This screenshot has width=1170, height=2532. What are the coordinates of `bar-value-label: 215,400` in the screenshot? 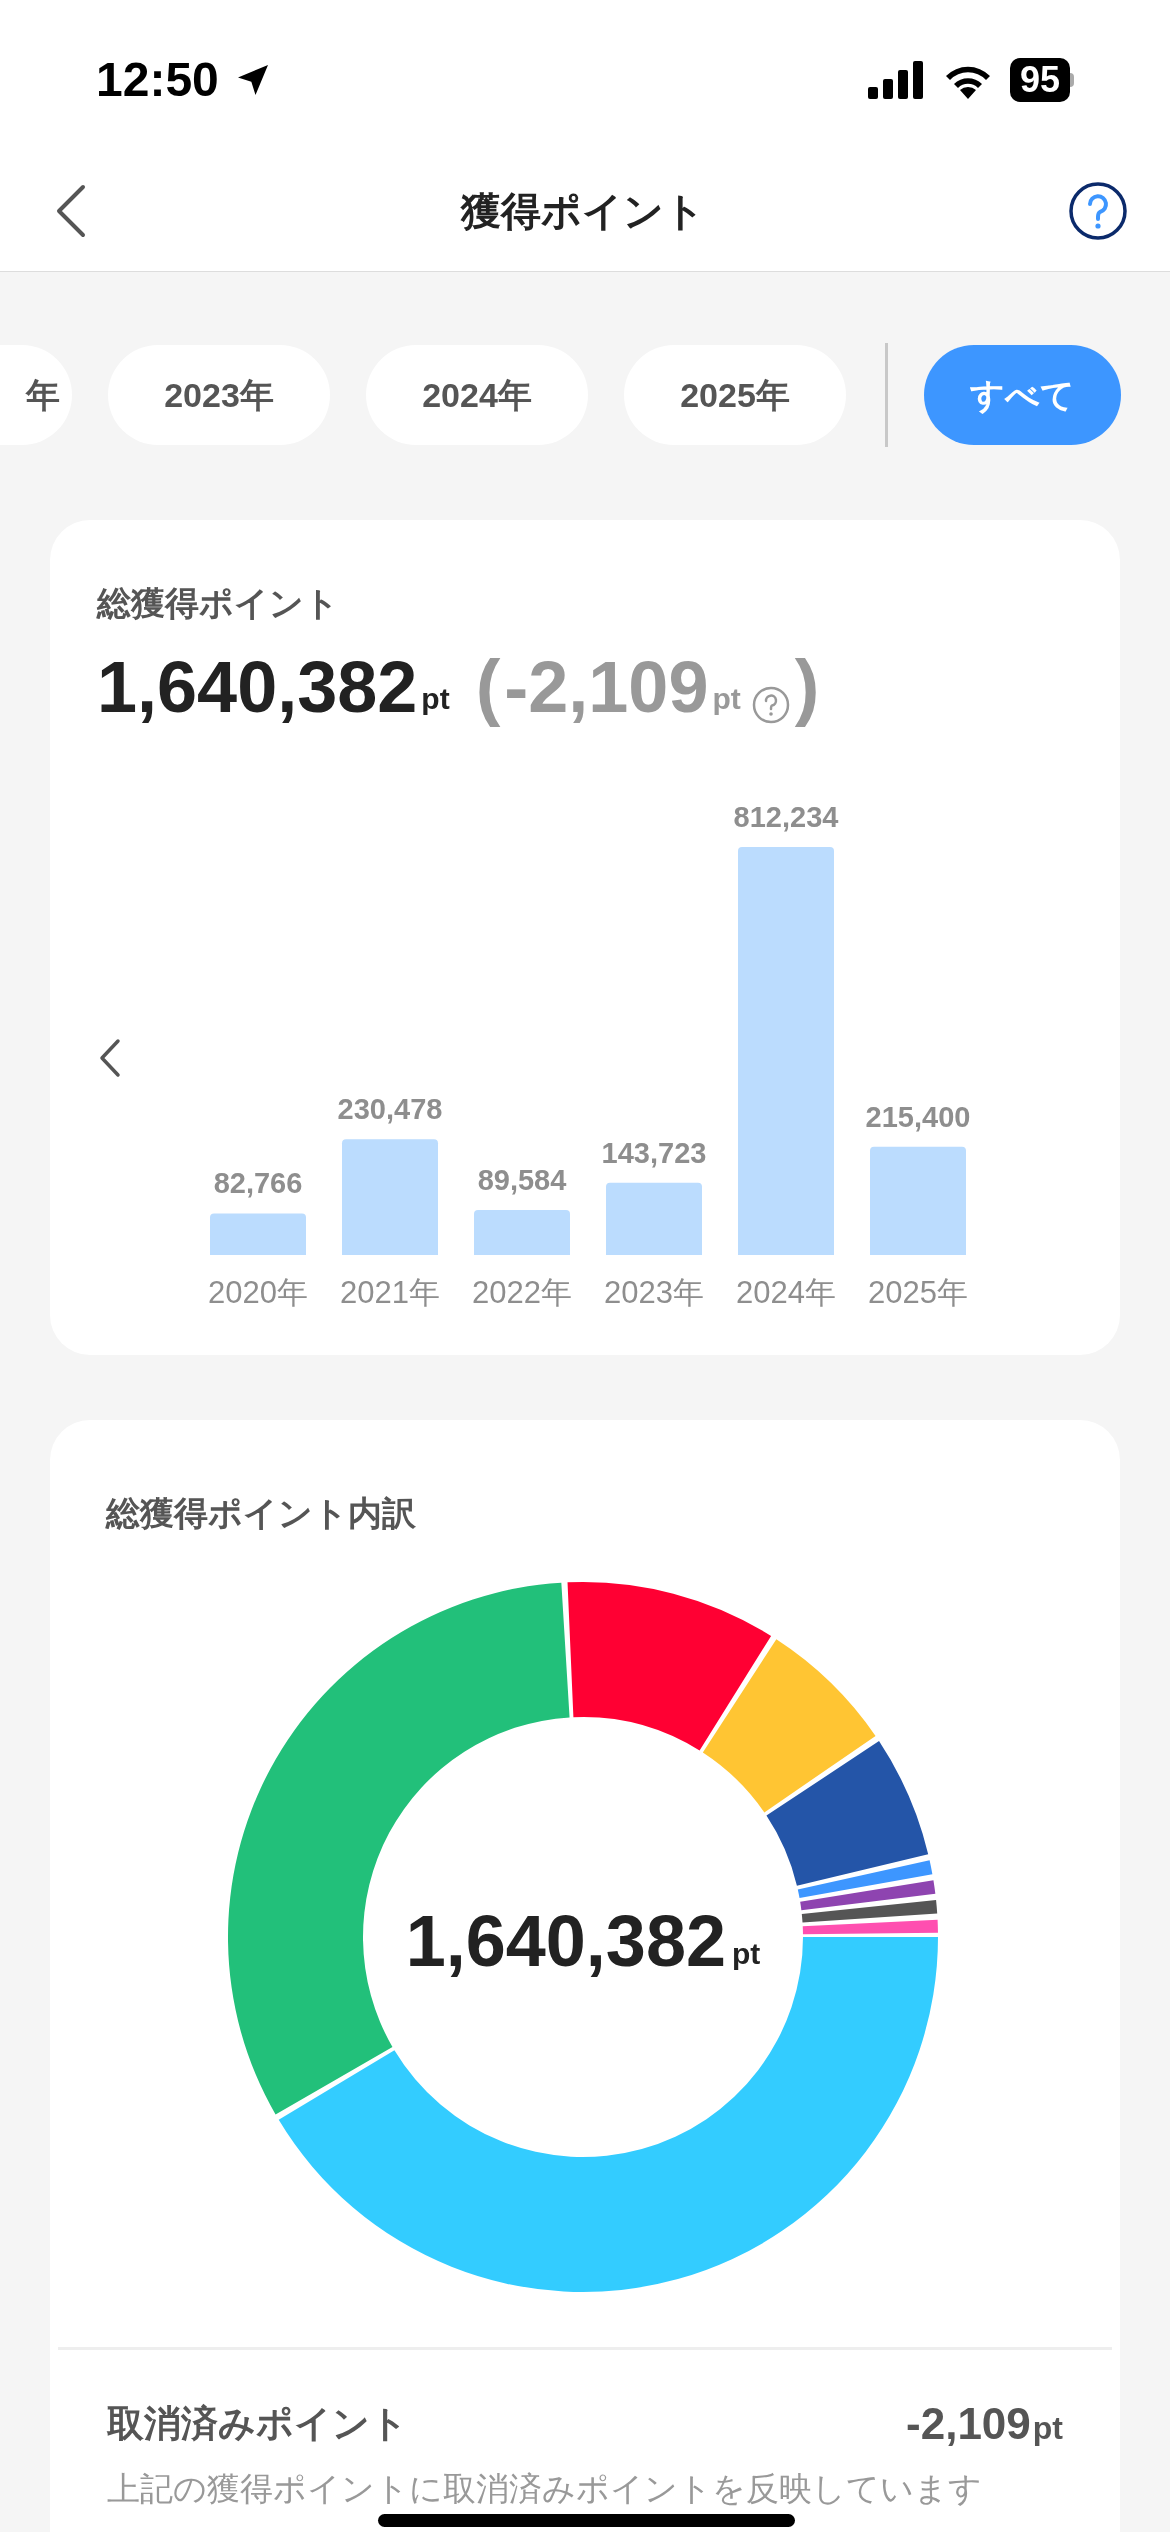 It's located at (918, 1116).